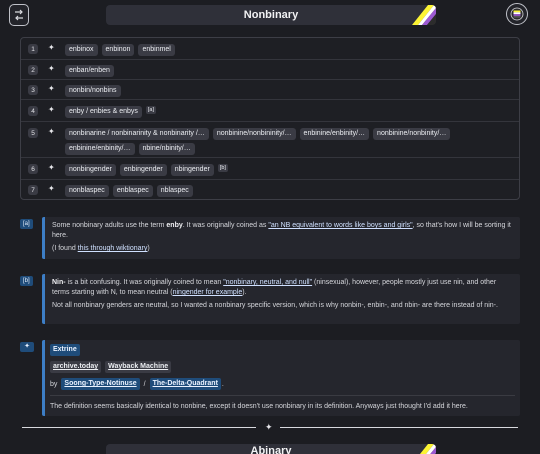 Image resolution: width=540 pixels, height=454 pixels. What do you see at coordinates (138, 367) in the screenshot?
I see `wayback-link: Wayback Machine` at bounding box center [138, 367].